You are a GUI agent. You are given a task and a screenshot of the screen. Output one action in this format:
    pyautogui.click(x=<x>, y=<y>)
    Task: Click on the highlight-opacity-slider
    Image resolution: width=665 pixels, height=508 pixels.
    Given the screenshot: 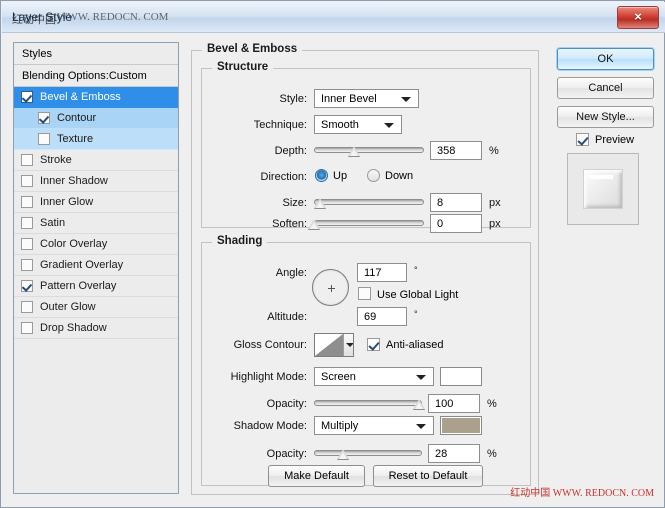 What is the action you would take?
    pyautogui.click(x=369, y=403)
    